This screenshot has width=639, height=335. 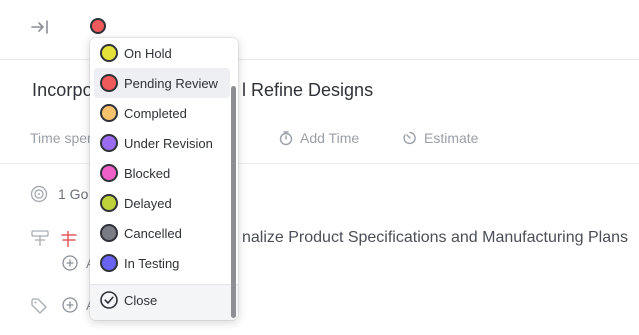 I want to click on tag-icon, so click(x=39, y=306).